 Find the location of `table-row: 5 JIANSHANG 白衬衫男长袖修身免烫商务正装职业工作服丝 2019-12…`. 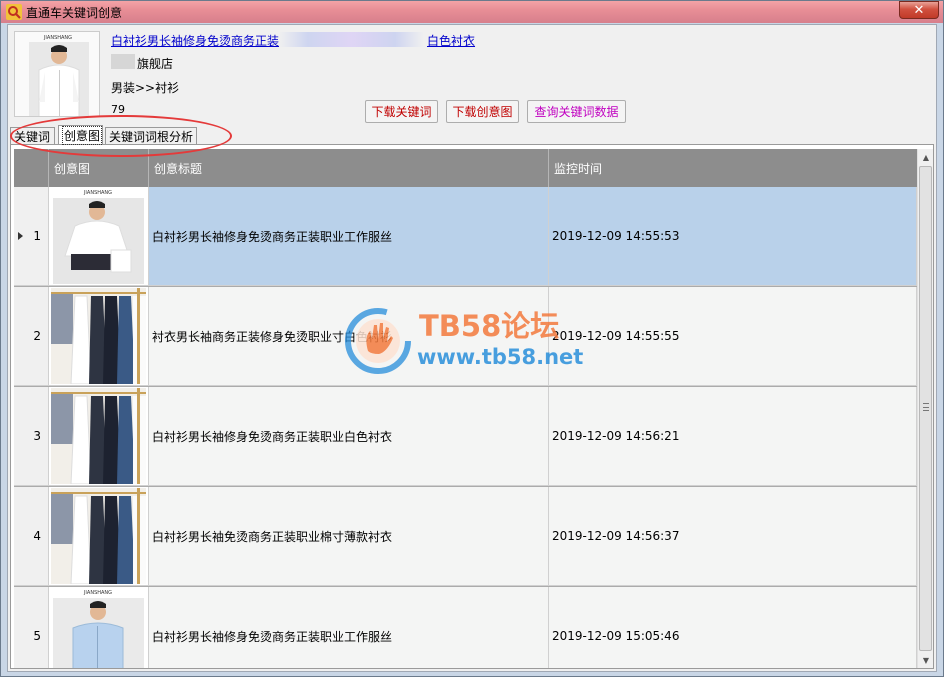

table-row: 5 JIANSHANG 白衬衫男长袖修身免烫商务正装职业工作服丝 2019-12… is located at coordinates (465, 627).